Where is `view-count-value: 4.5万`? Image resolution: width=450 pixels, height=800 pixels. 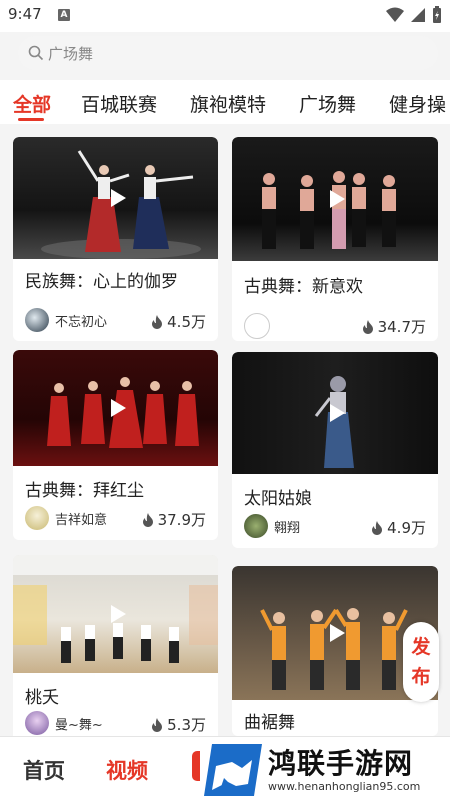 view-count-value: 4.5万 is located at coordinates (186, 322).